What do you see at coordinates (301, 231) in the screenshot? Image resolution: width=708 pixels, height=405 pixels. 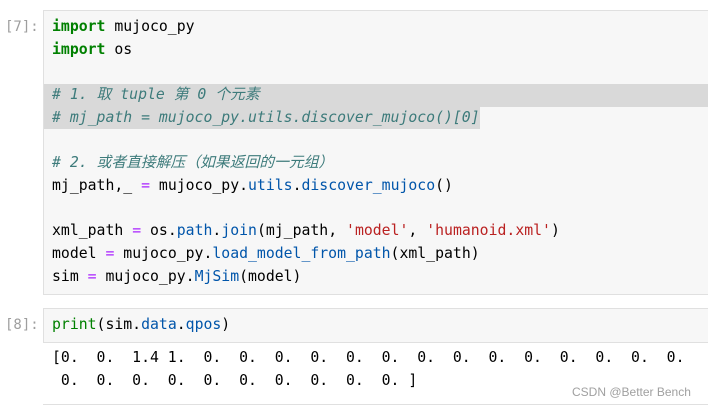 I see `code-text: (mj_path,` at bounding box center [301, 231].